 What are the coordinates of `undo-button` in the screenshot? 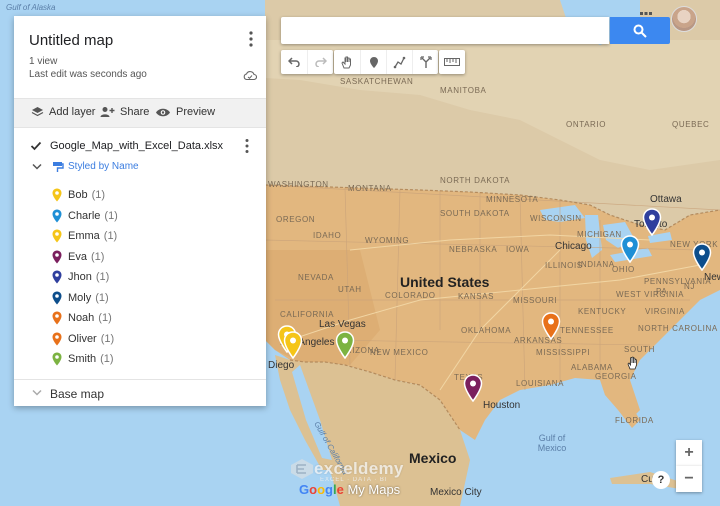 It's located at (294, 62).